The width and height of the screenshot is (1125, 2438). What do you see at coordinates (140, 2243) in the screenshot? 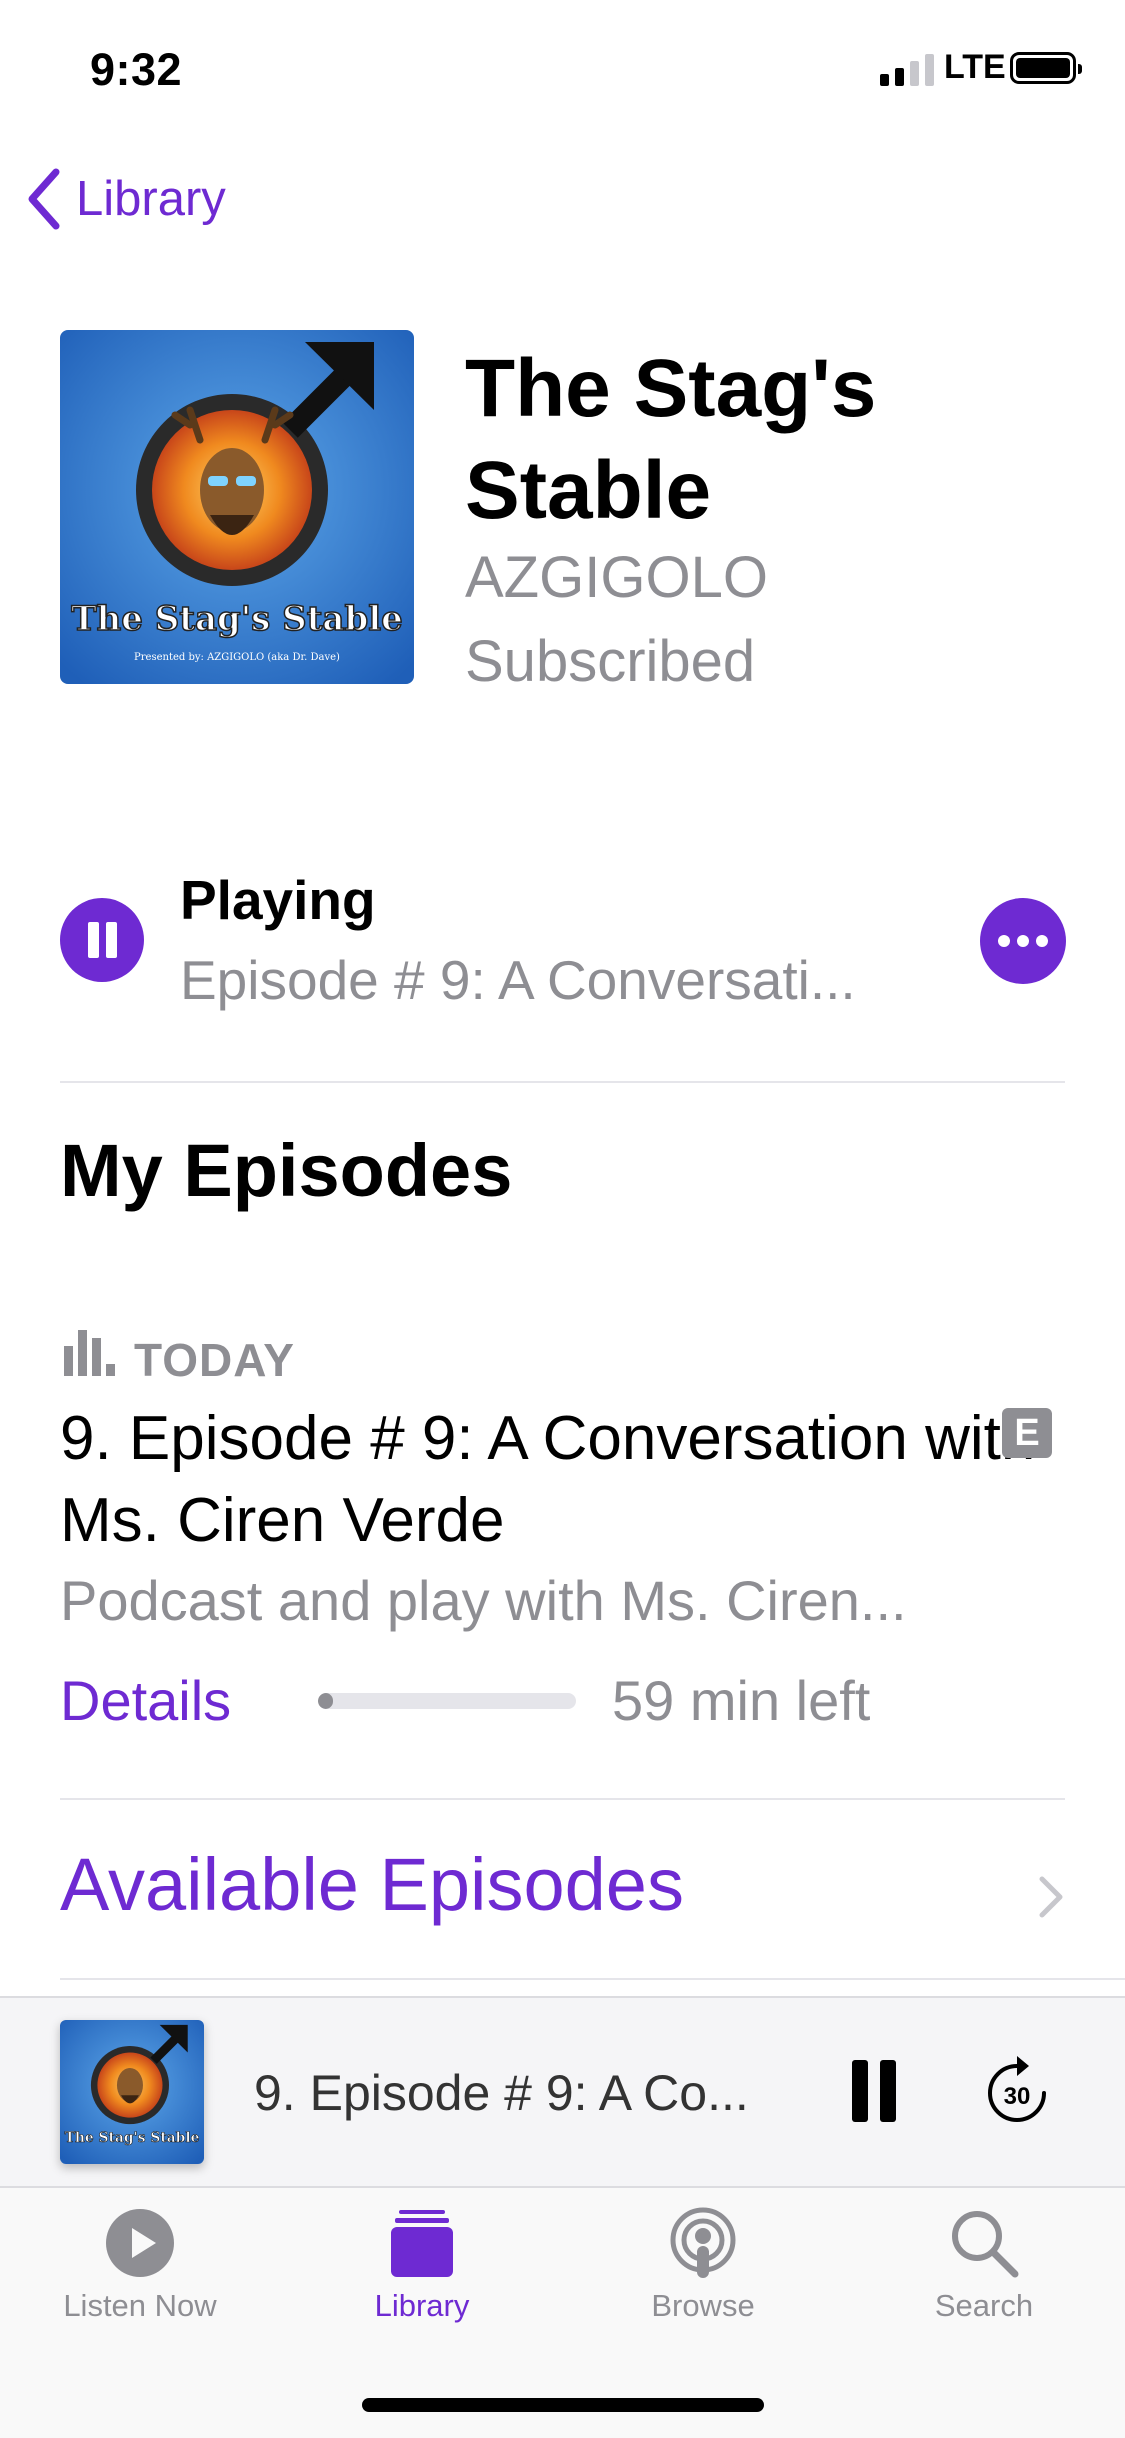
I see `play-circle-icon` at bounding box center [140, 2243].